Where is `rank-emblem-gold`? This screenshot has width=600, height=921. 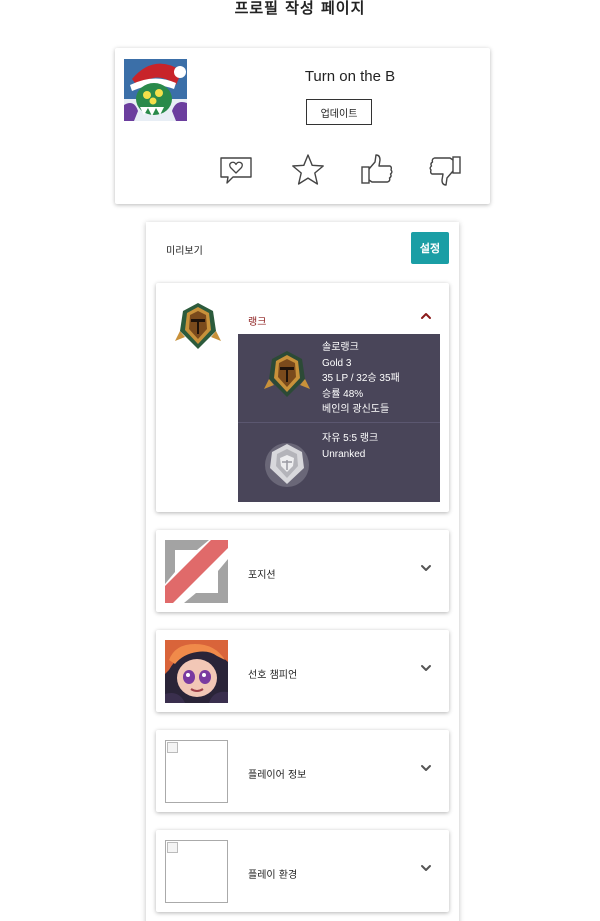 rank-emblem-gold is located at coordinates (198, 326).